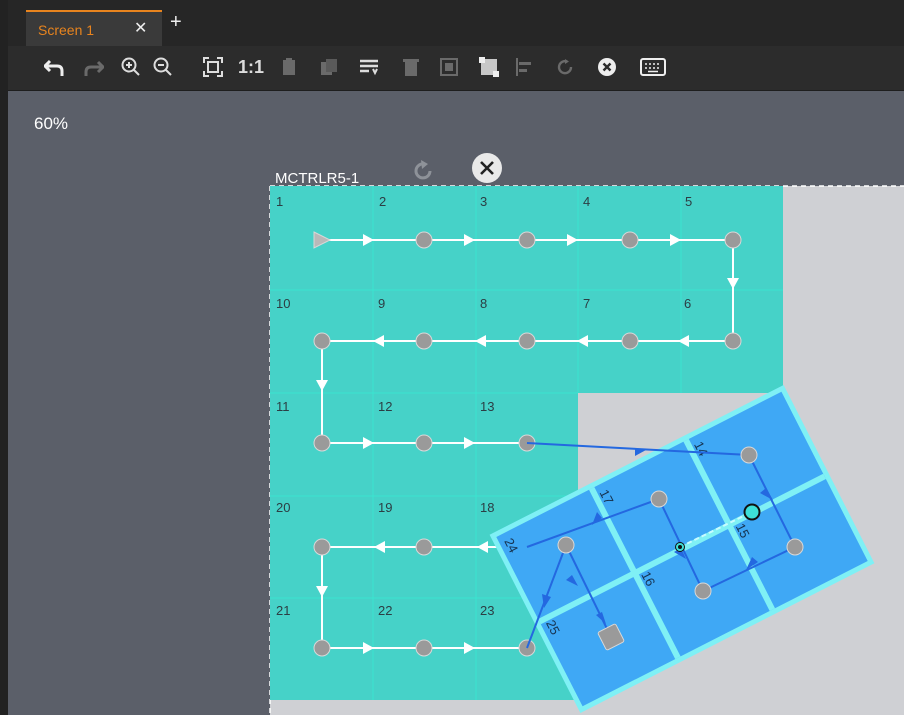 The width and height of the screenshot is (904, 715). I want to click on controller-name: MCTRLR5-1, so click(317, 178).